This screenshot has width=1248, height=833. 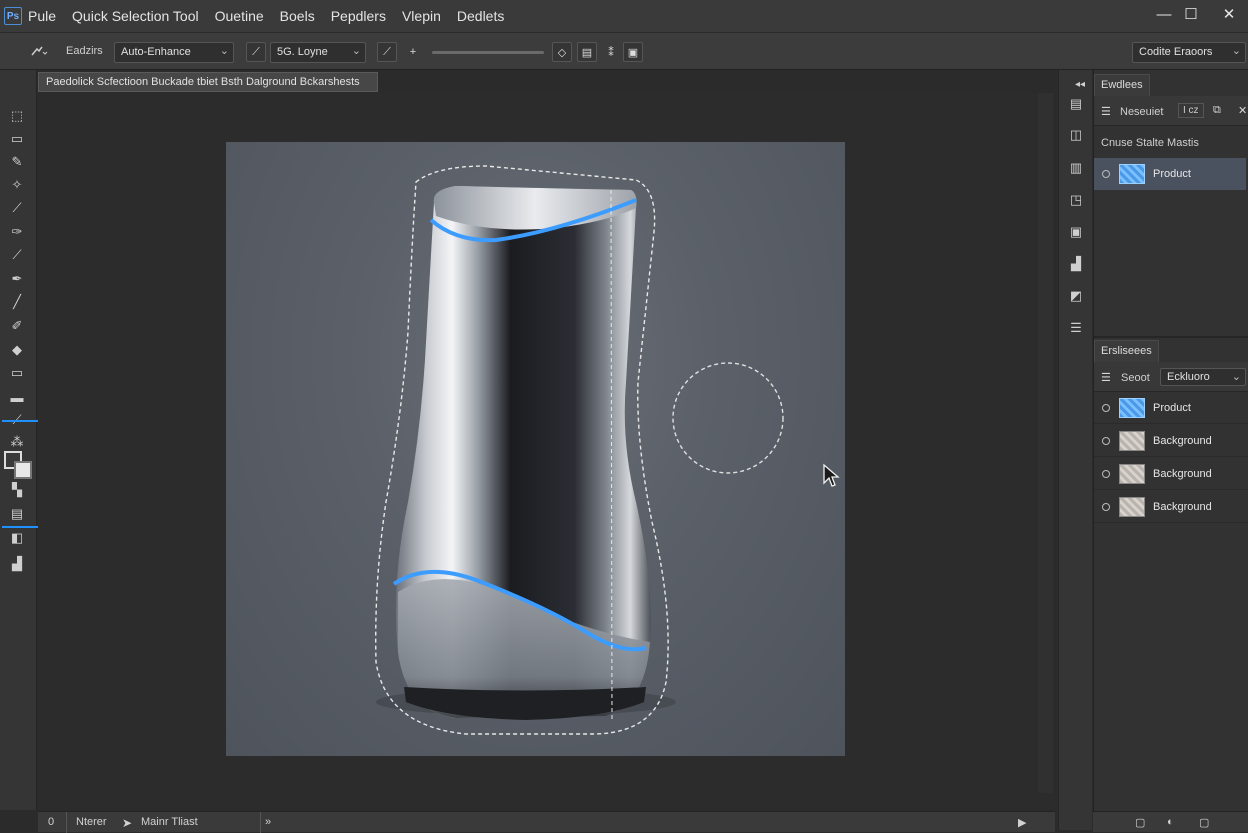 What do you see at coordinates (1126, 351) in the screenshot?
I see `layers-panel-tab: Ersliseees` at bounding box center [1126, 351].